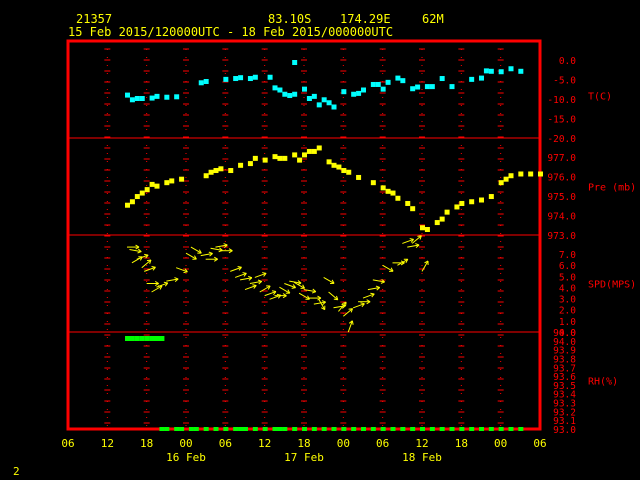  I want to click on y-axis-label: Pre (mb), so click(612, 188).